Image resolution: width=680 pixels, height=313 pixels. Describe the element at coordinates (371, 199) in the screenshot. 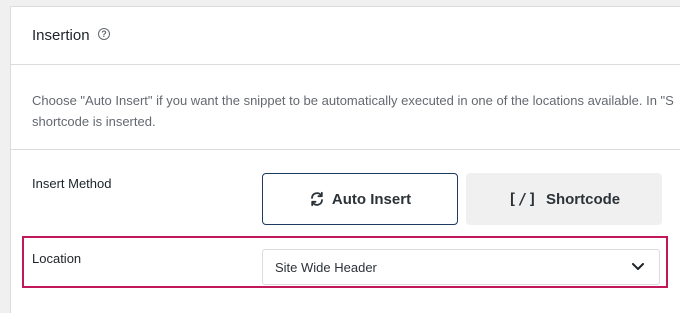

I see `auto-insert-label: Auto Insert` at that location.